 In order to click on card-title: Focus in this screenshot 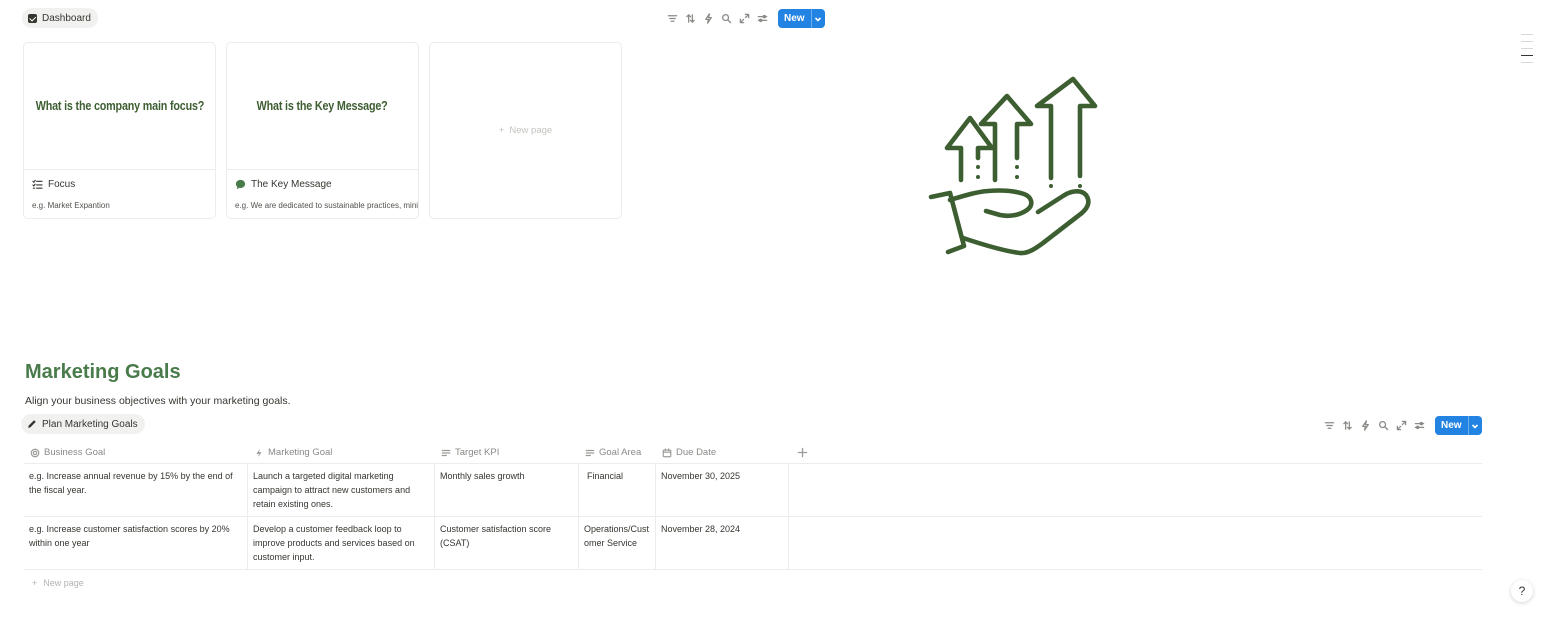, I will do `click(53, 184)`.